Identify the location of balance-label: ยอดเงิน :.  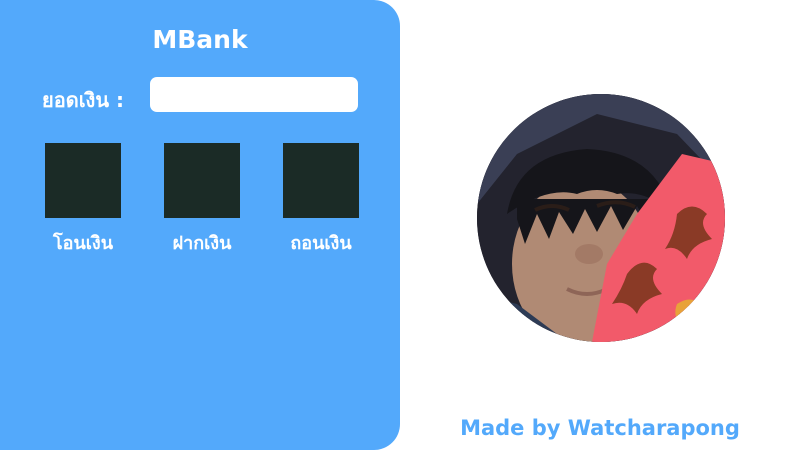
(83, 100).